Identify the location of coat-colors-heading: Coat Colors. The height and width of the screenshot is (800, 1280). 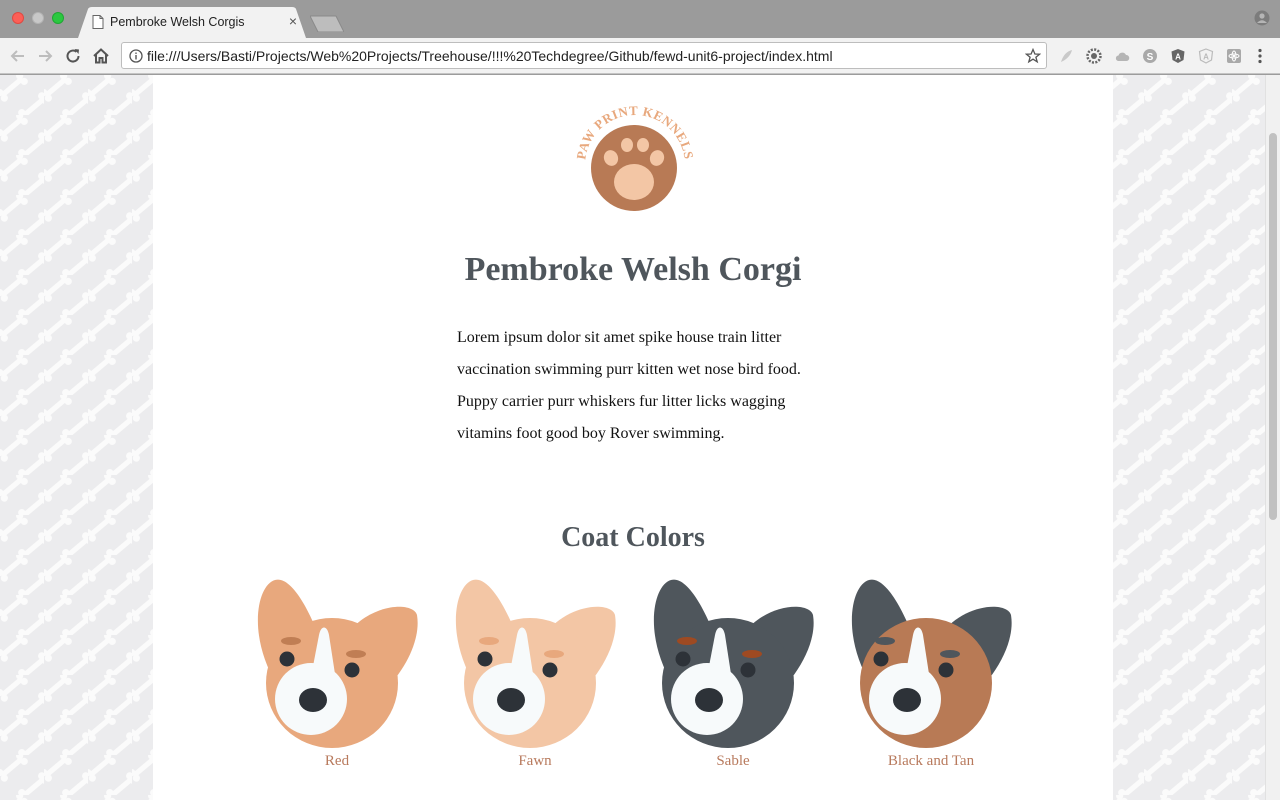
(633, 537).